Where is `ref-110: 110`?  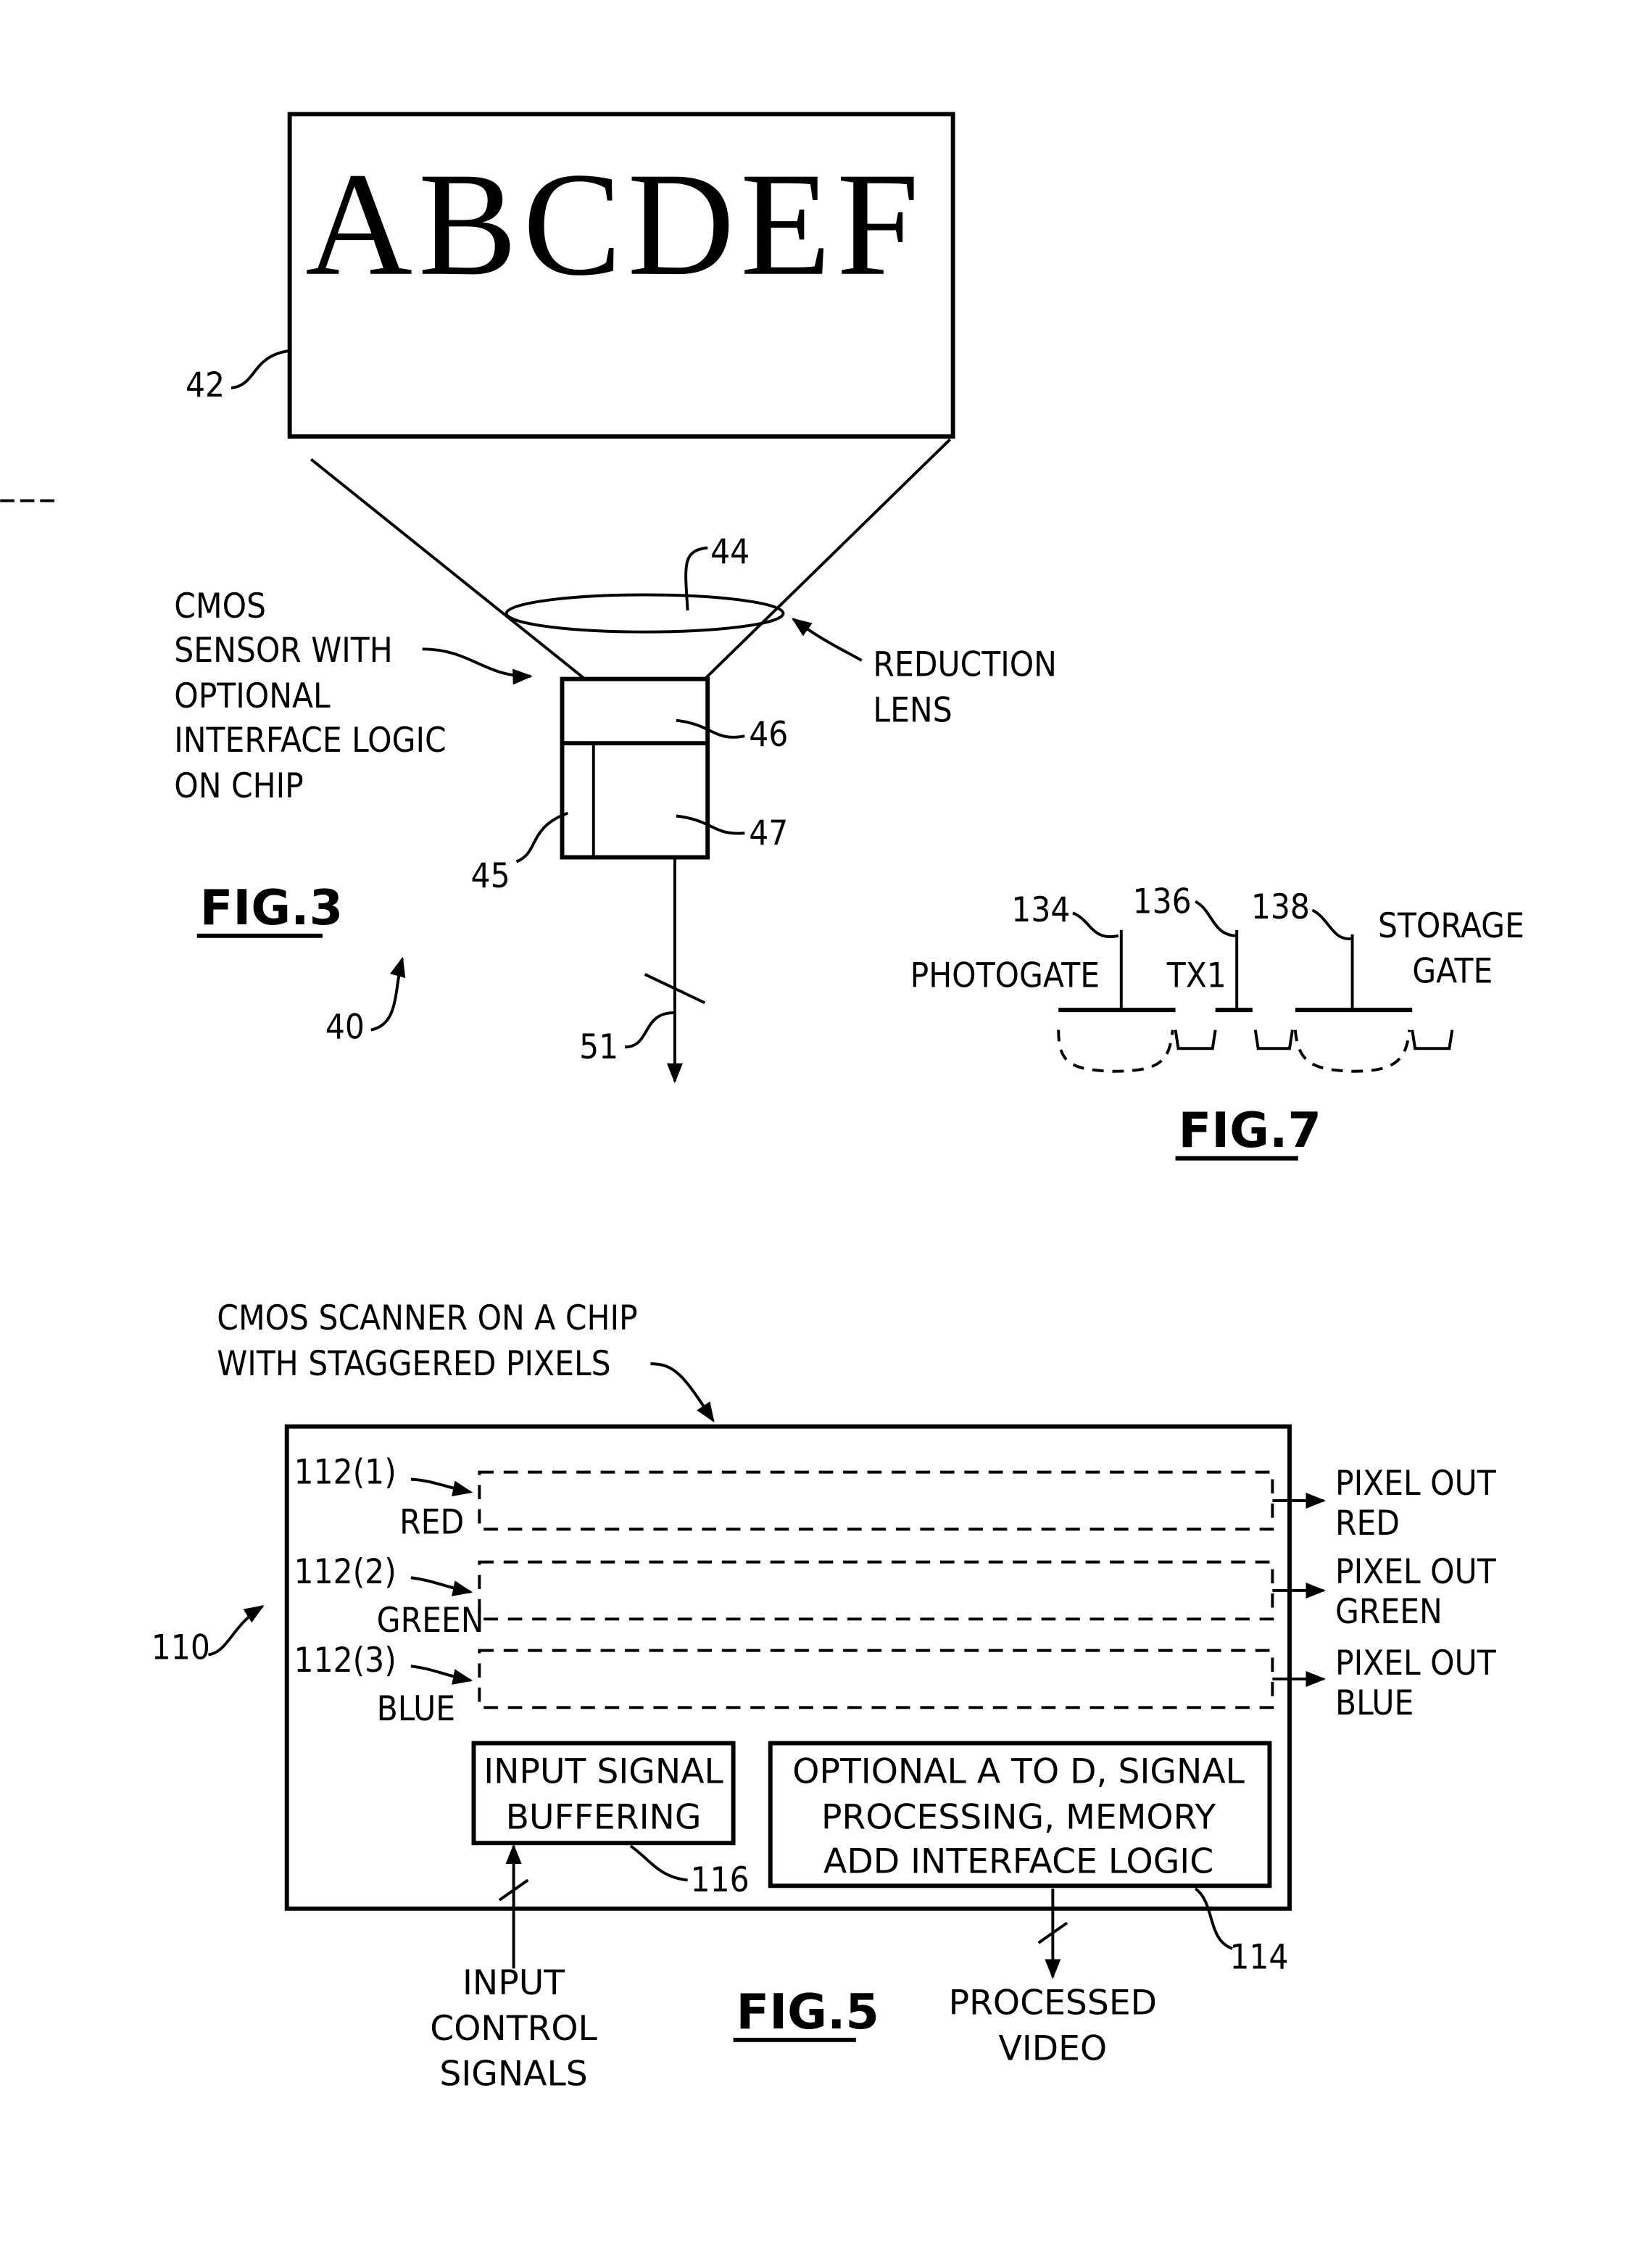
ref-110: 110 is located at coordinates (180, 1647).